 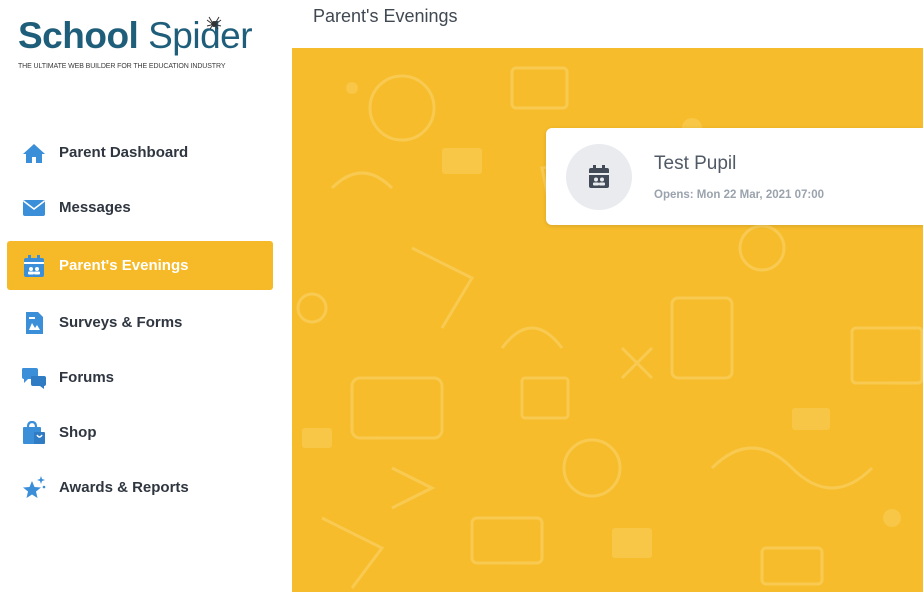 I want to click on spider-icon, so click(x=214, y=23).